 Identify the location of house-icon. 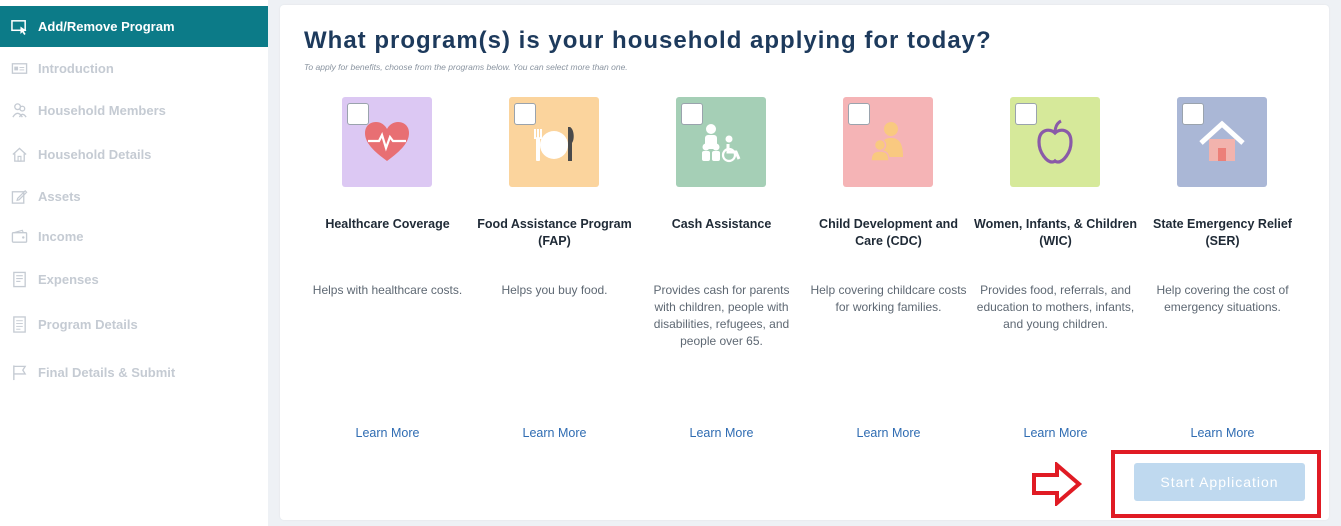
(1222, 140).